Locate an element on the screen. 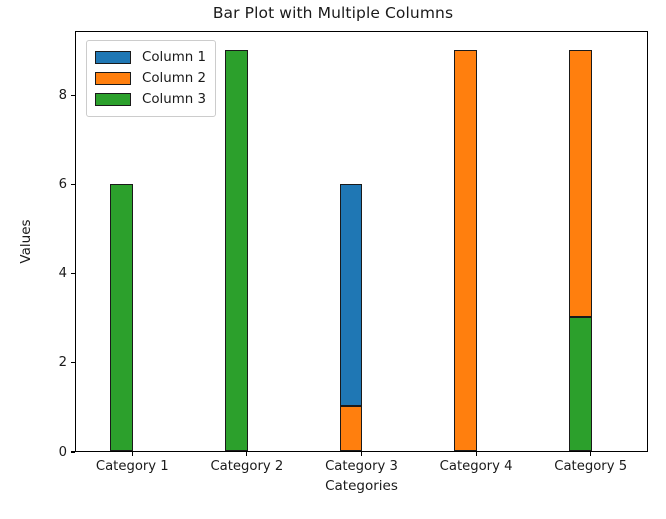 The width and height of the screenshot is (666, 519). chart-title: Bar Plot with Multiple Columns is located at coordinates (333, 13).